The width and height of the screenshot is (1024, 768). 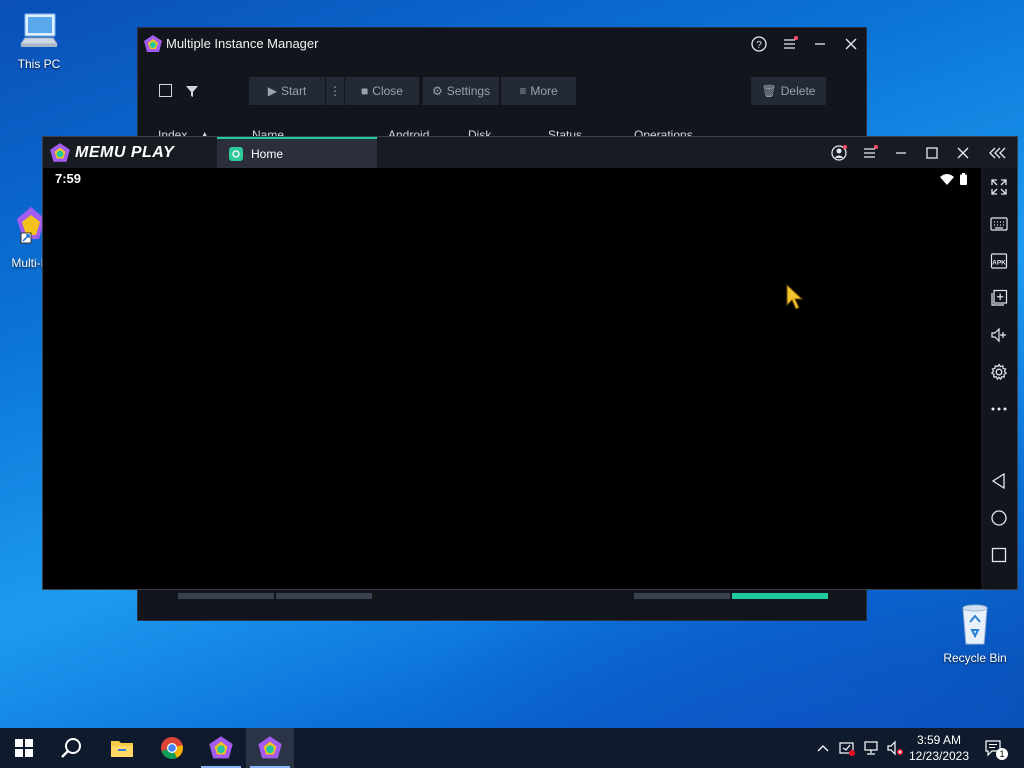 What do you see at coordinates (975, 658) in the screenshot?
I see `desktop-icon-label: Recycle Bin` at bounding box center [975, 658].